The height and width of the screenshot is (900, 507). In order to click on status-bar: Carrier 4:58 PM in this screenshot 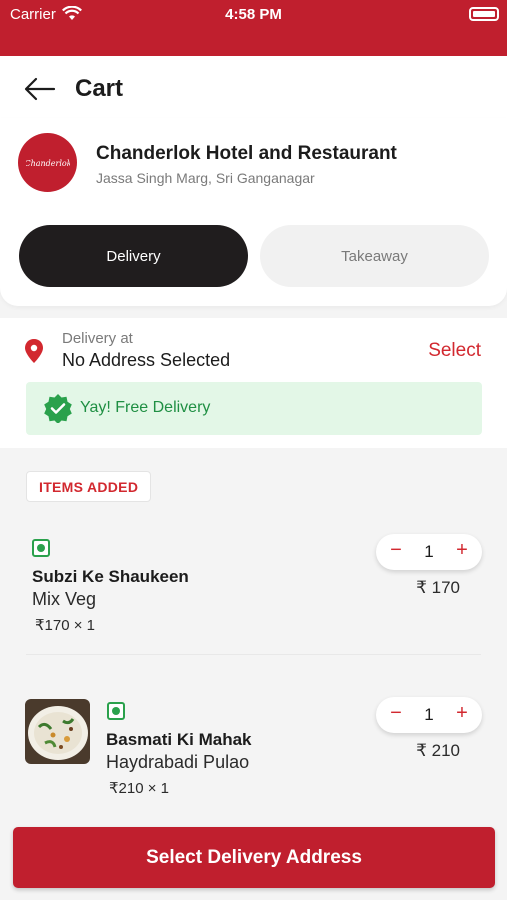, I will do `click(253, 28)`.